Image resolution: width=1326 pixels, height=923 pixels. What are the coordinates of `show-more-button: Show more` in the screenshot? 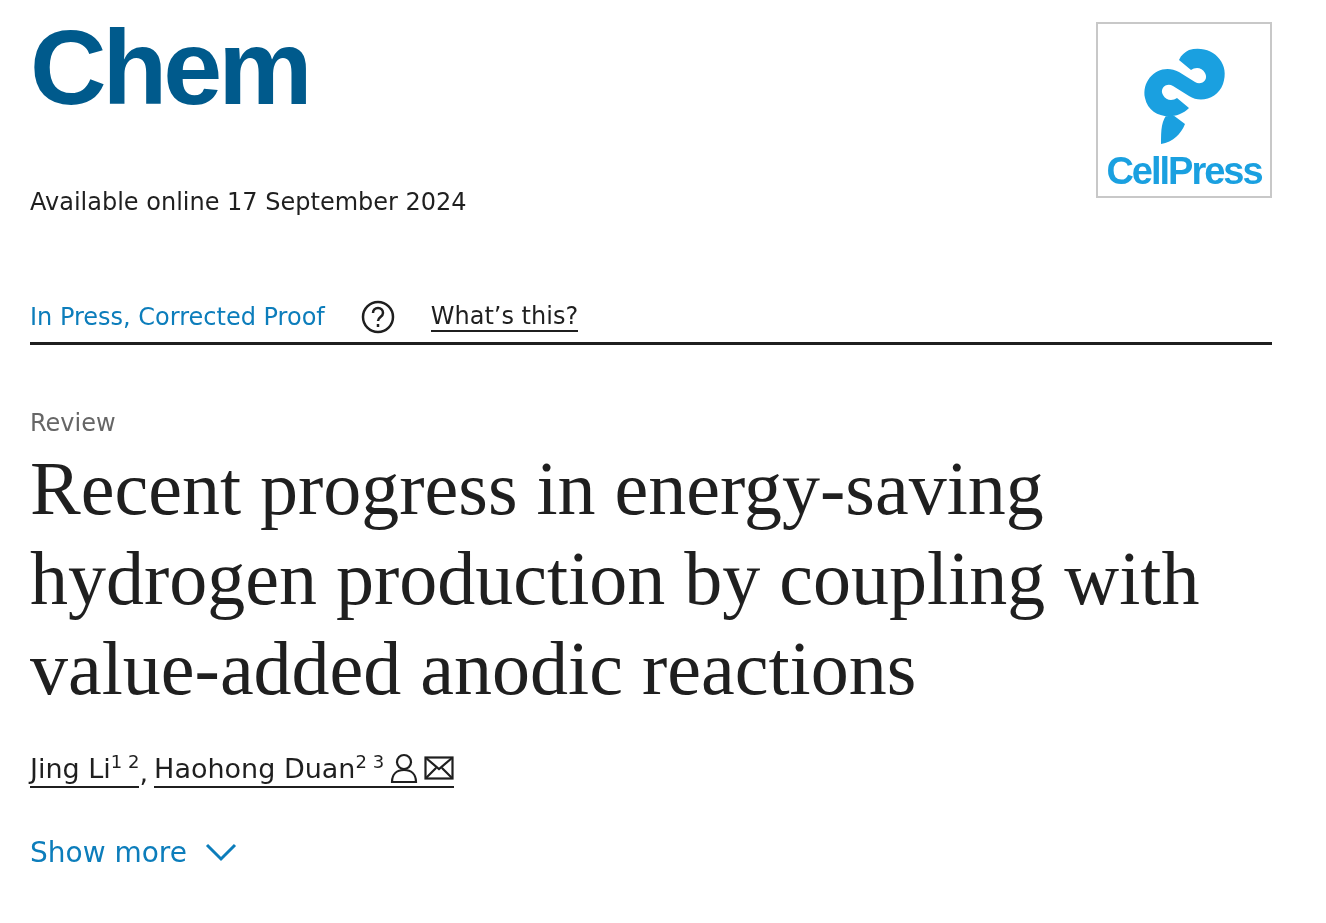 It's located at (133, 852).